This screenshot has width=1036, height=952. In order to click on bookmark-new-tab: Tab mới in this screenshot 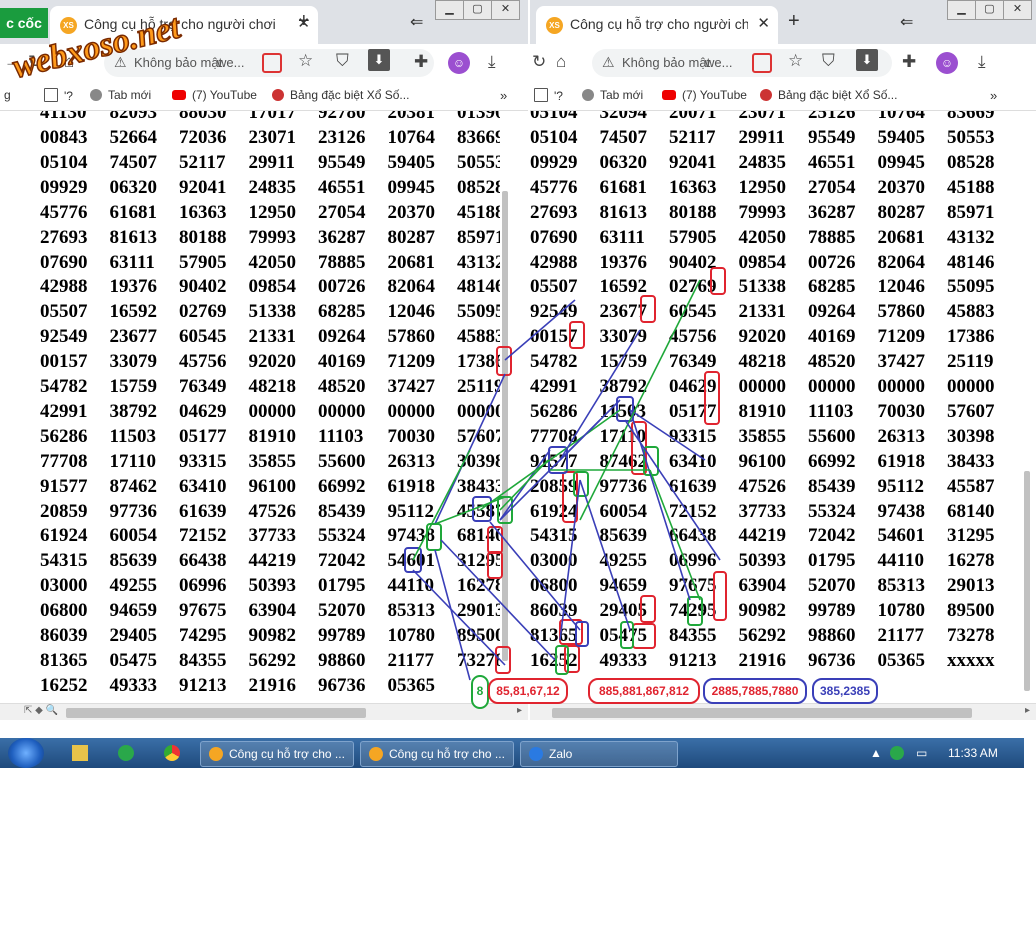, I will do `click(612, 95)`.